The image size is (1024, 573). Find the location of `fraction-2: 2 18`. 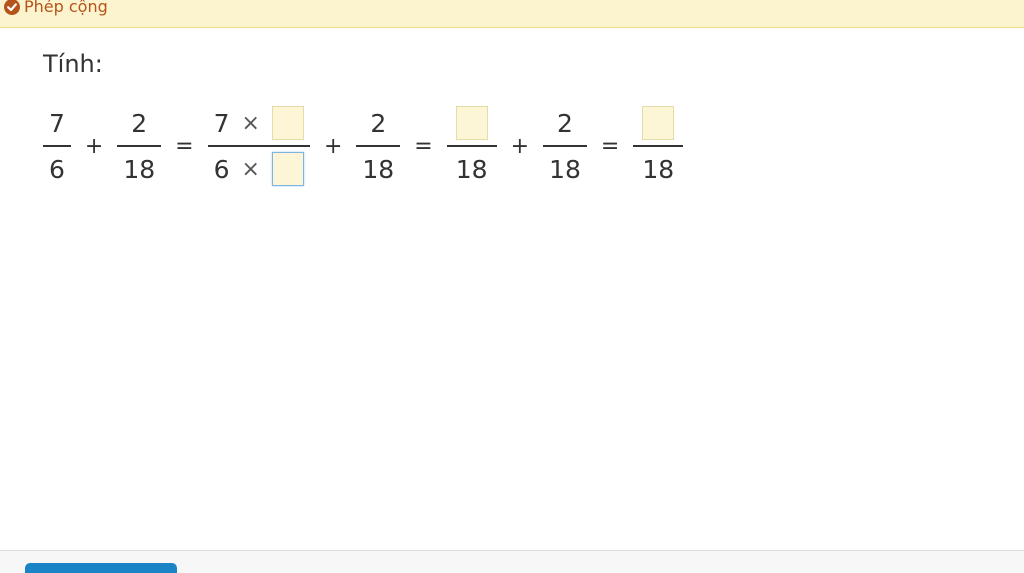

fraction-2: 2 18 is located at coordinates (139, 146).